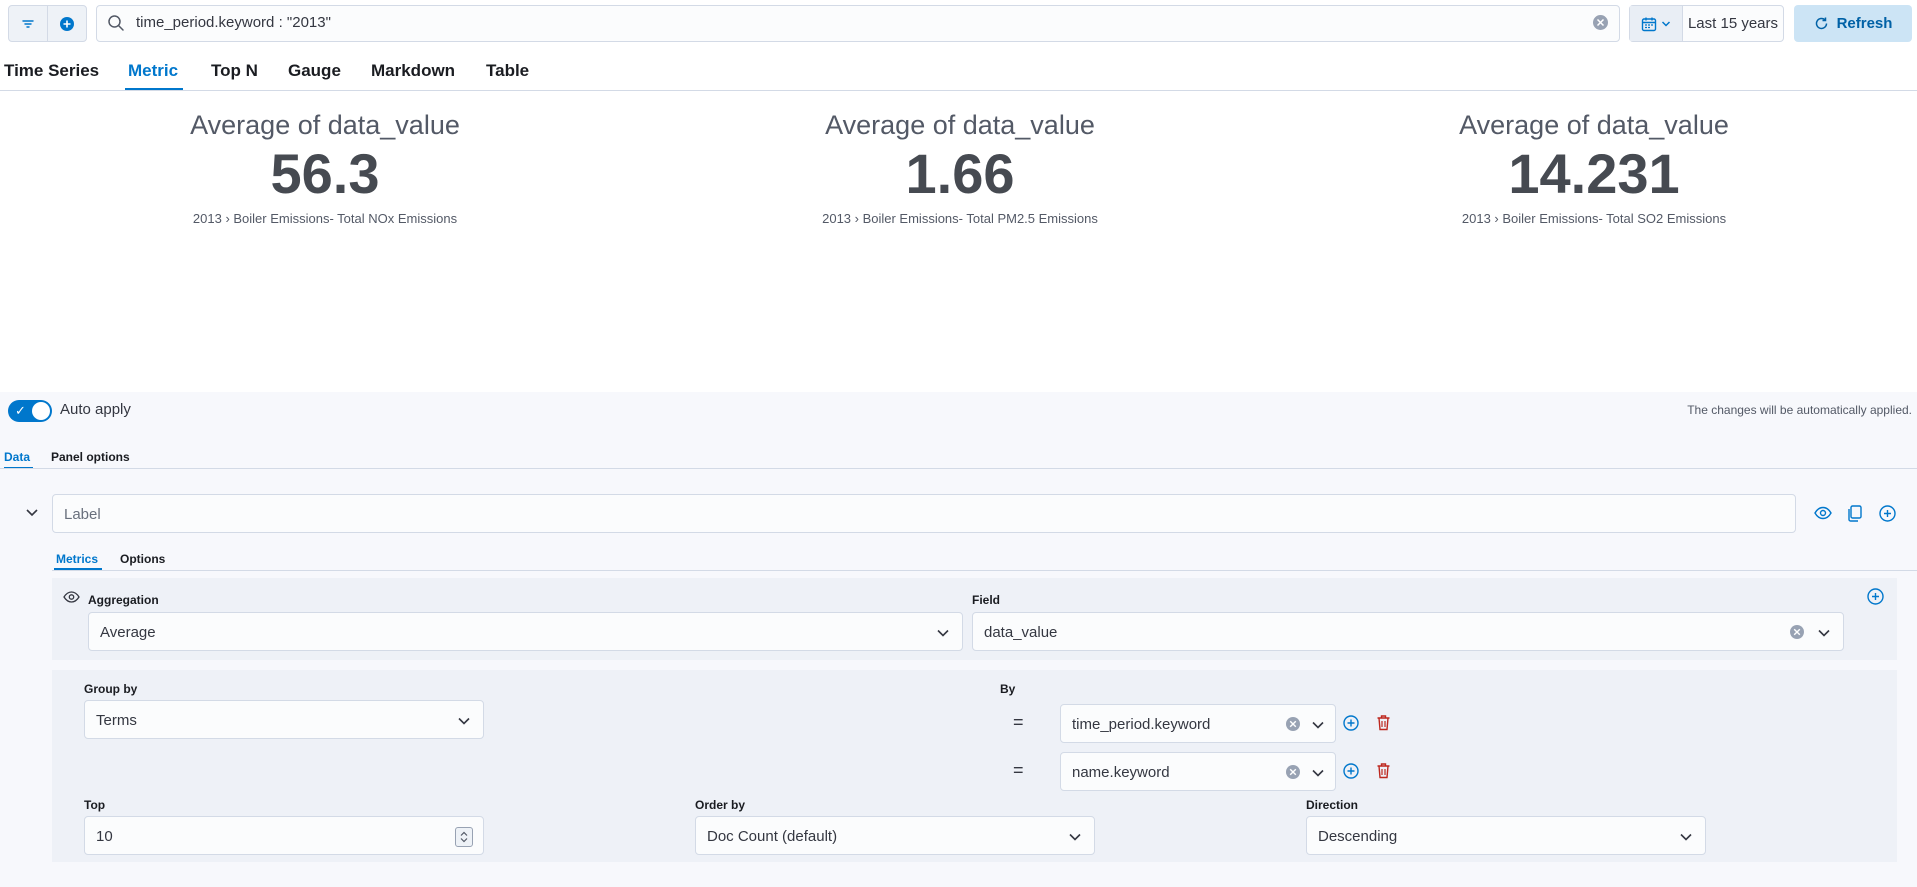 The height and width of the screenshot is (887, 1917). Describe the element at coordinates (111, 689) in the screenshot. I see `group-by-label: Group by` at that location.